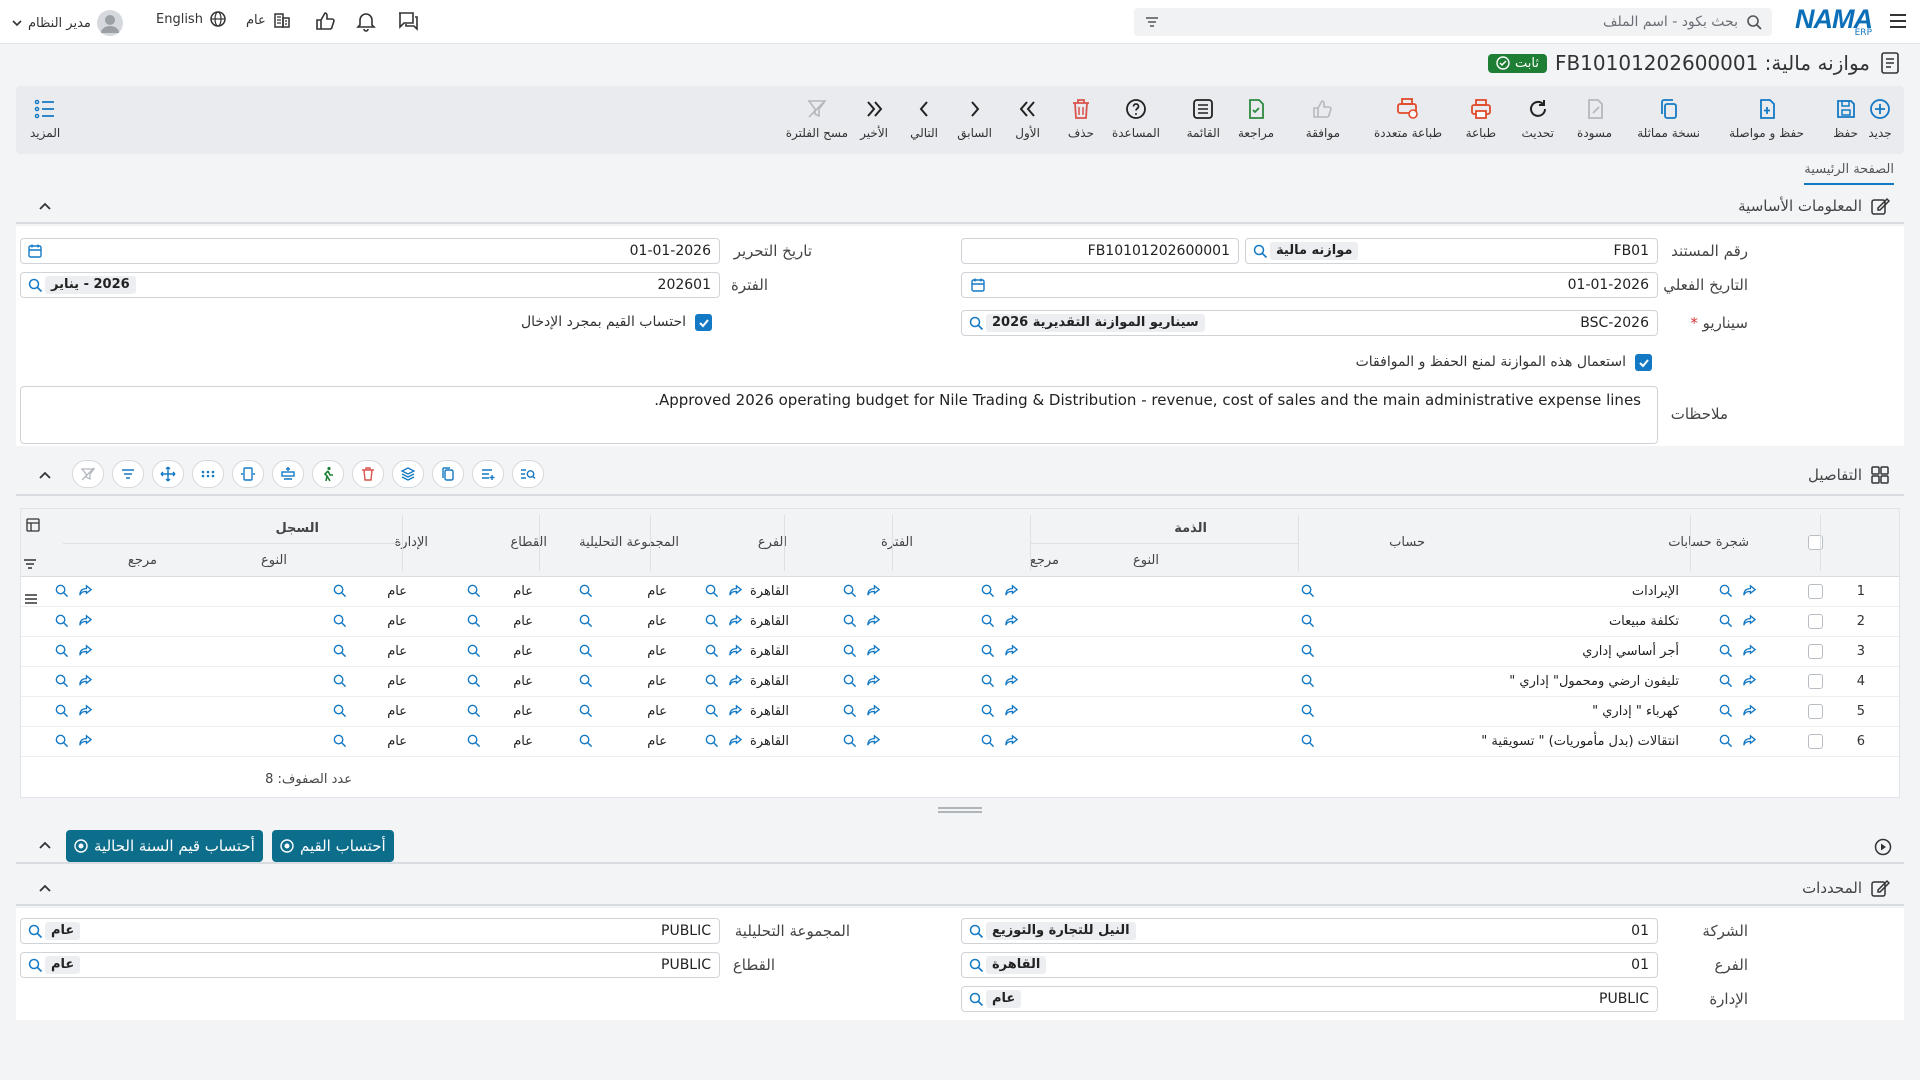 Image resolution: width=1920 pixels, height=1080 pixels. Describe the element at coordinates (1898, 21) in the screenshot. I see `menu-icon` at that location.